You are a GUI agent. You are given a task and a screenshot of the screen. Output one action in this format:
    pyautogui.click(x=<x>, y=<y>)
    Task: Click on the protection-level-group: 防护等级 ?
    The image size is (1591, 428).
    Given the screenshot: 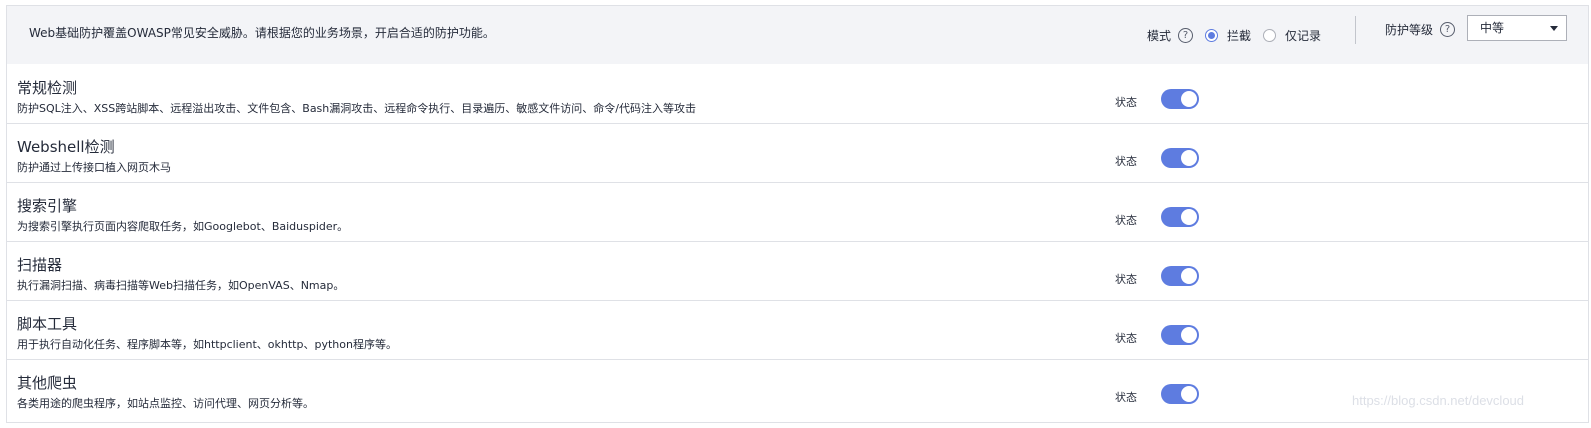 What is the action you would take?
    pyautogui.click(x=1420, y=29)
    